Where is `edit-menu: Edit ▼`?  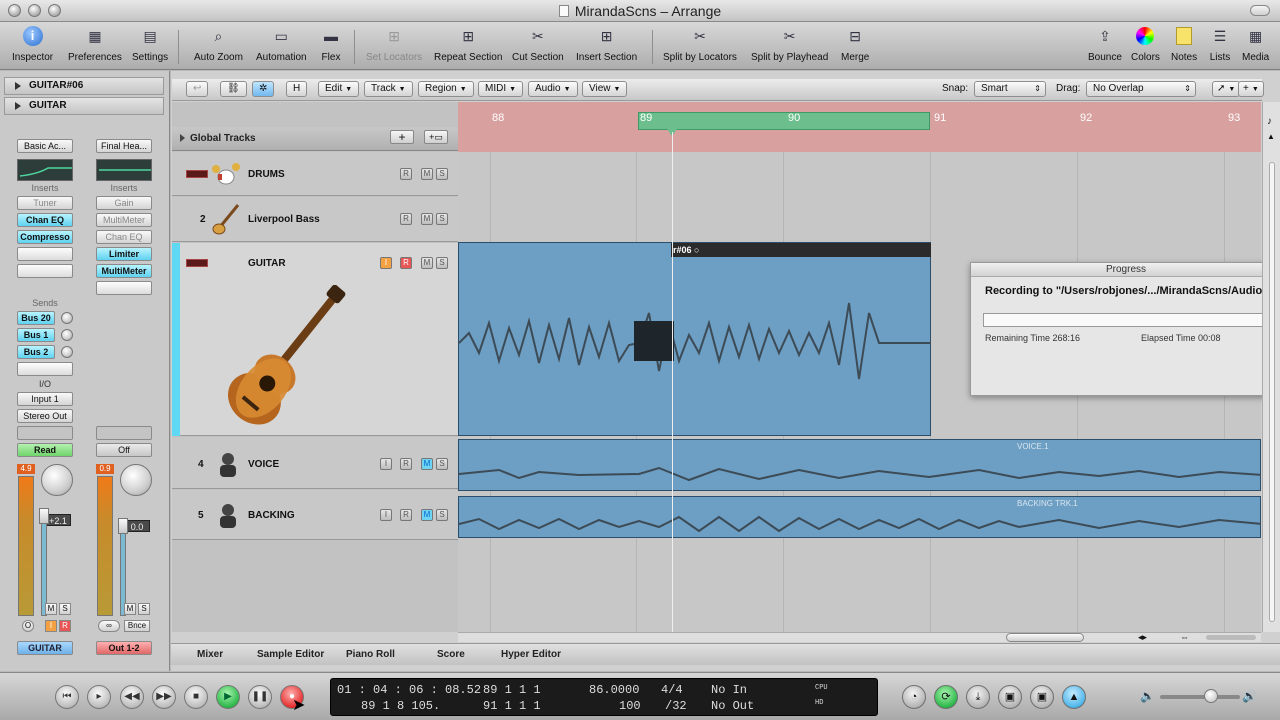 edit-menu: Edit ▼ is located at coordinates (339, 89).